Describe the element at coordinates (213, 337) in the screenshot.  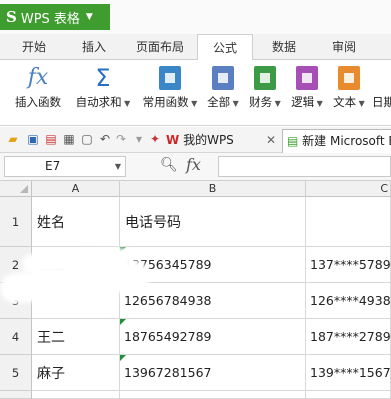
I see `table-cell: 18765492789` at that location.